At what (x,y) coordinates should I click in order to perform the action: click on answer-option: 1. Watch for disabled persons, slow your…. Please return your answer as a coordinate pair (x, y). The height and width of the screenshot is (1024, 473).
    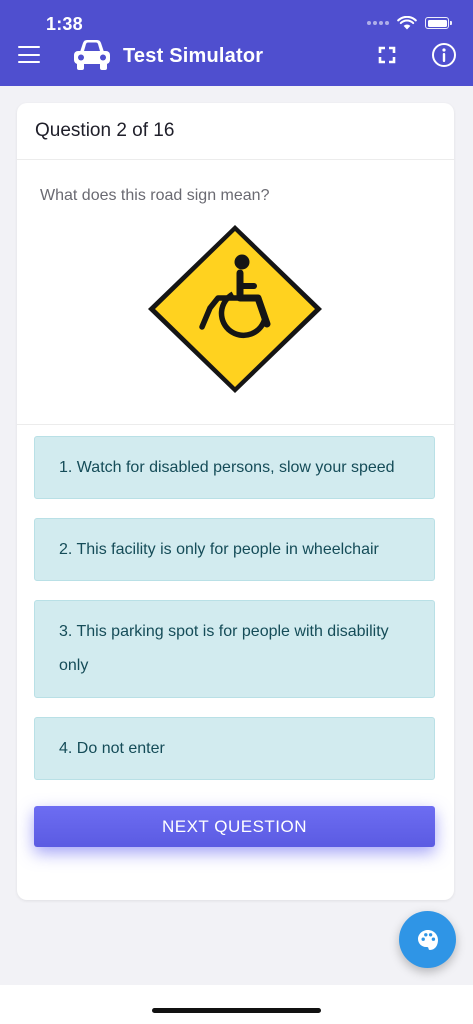
    Looking at the image, I should click on (234, 467).